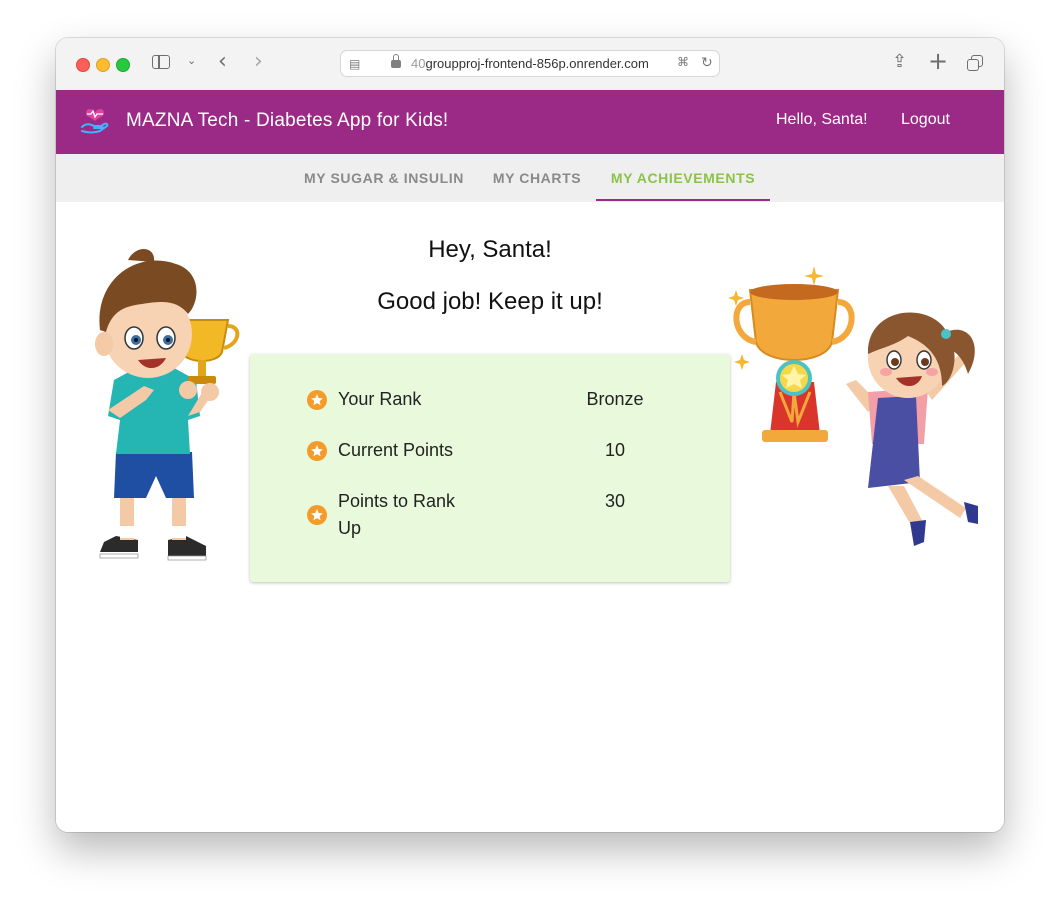 The height and width of the screenshot is (907, 1060). What do you see at coordinates (853, 406) in the screenshot?
I see `girl-with-trophy-illustration` at bounding box center [853, 406].